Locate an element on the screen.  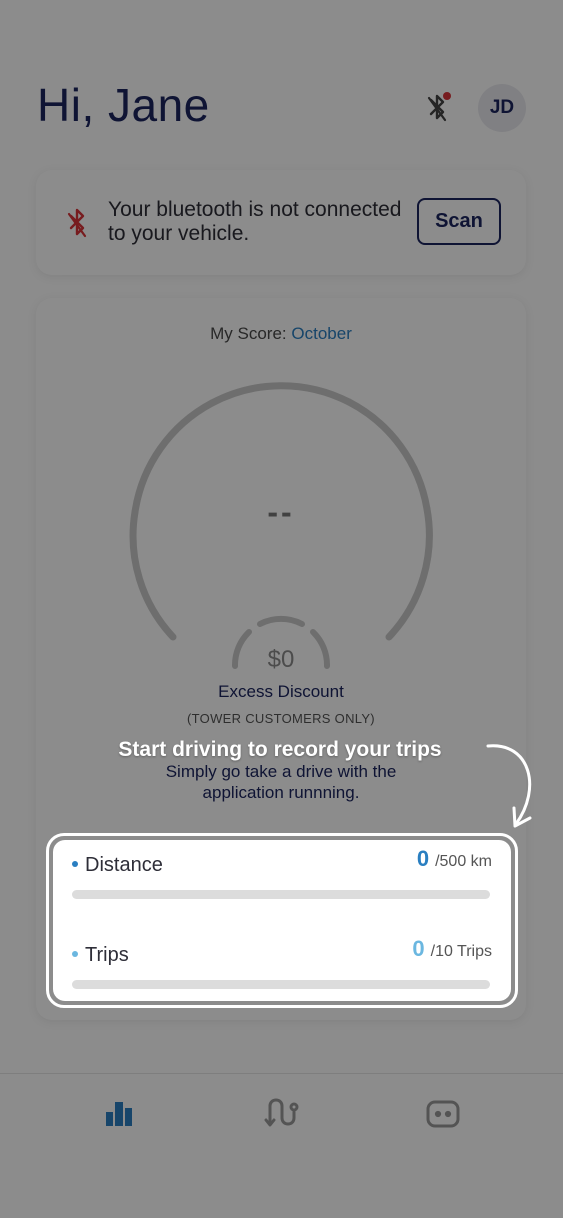
stat-label: Distance is located at coordinates (117, 865).